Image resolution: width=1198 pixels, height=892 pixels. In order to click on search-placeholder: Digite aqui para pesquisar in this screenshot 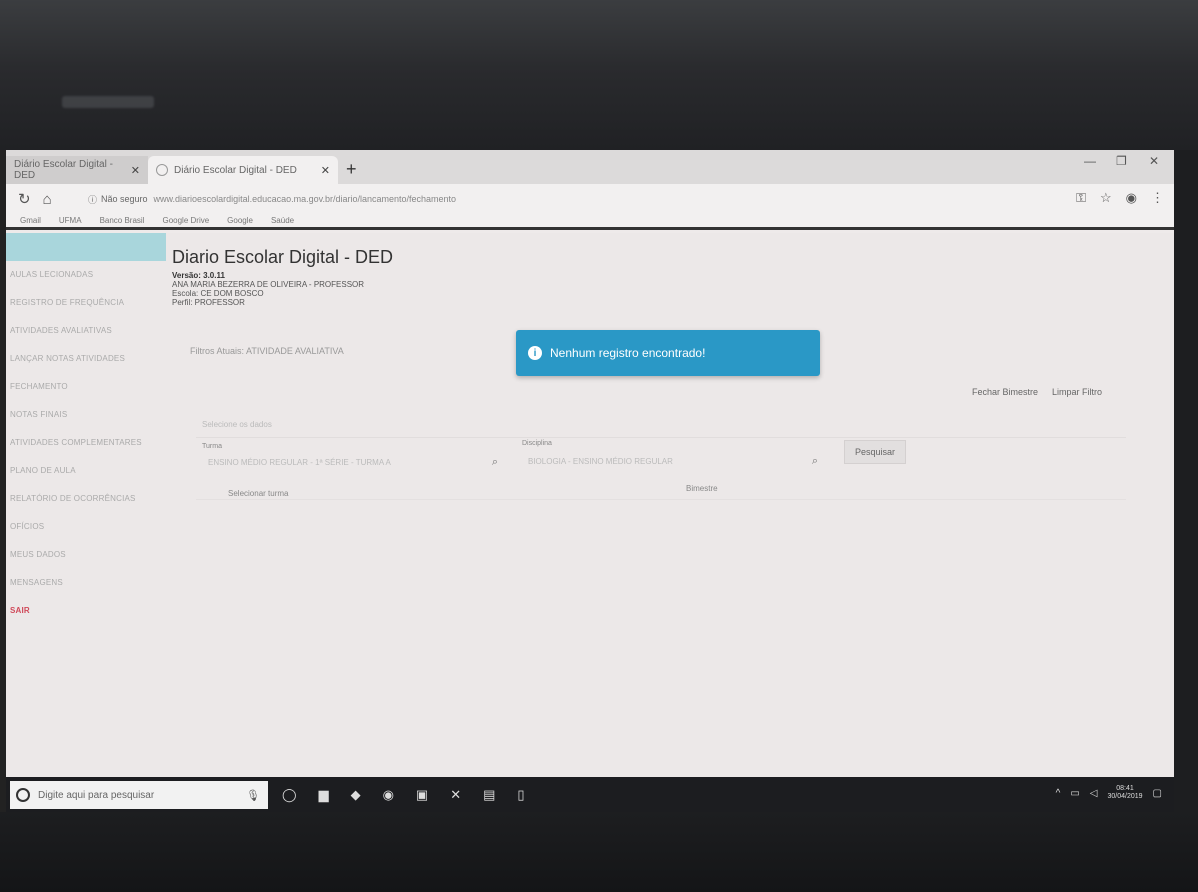, I will do `click(96, 795)`.